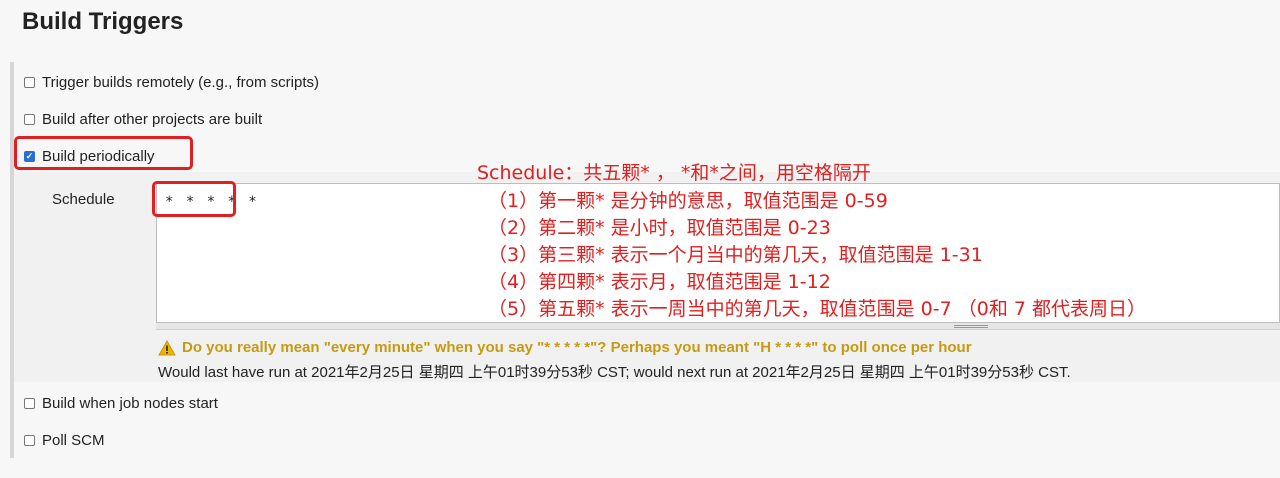 This screenshot has height=478, width=1280. I want to click on checkbox-build-job-nodes-start, so click(29, 403).